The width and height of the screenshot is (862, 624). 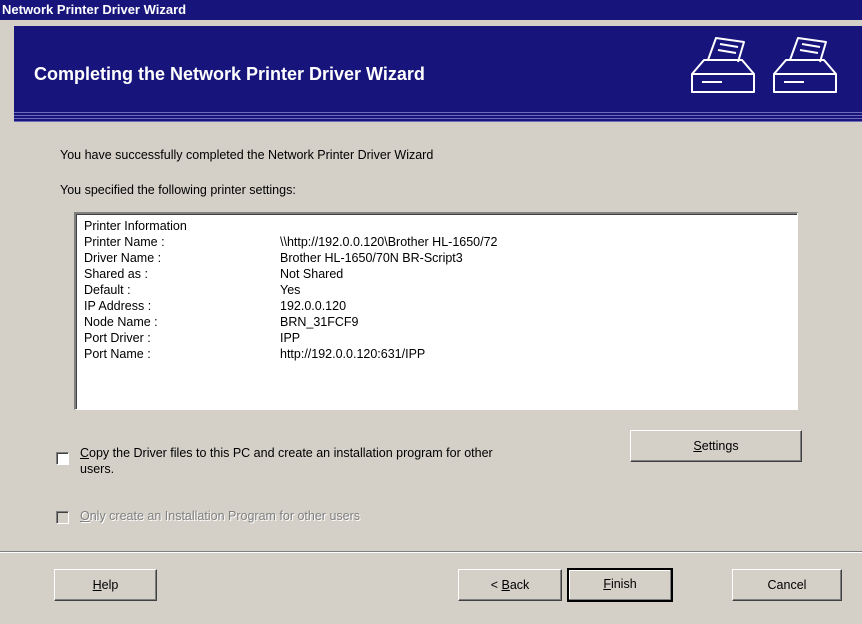 What do you see at coordinates (431, 10) in the screenshot?
I see `window-title: Network Printer Driver Wizard` at bounding box center [431, 10].